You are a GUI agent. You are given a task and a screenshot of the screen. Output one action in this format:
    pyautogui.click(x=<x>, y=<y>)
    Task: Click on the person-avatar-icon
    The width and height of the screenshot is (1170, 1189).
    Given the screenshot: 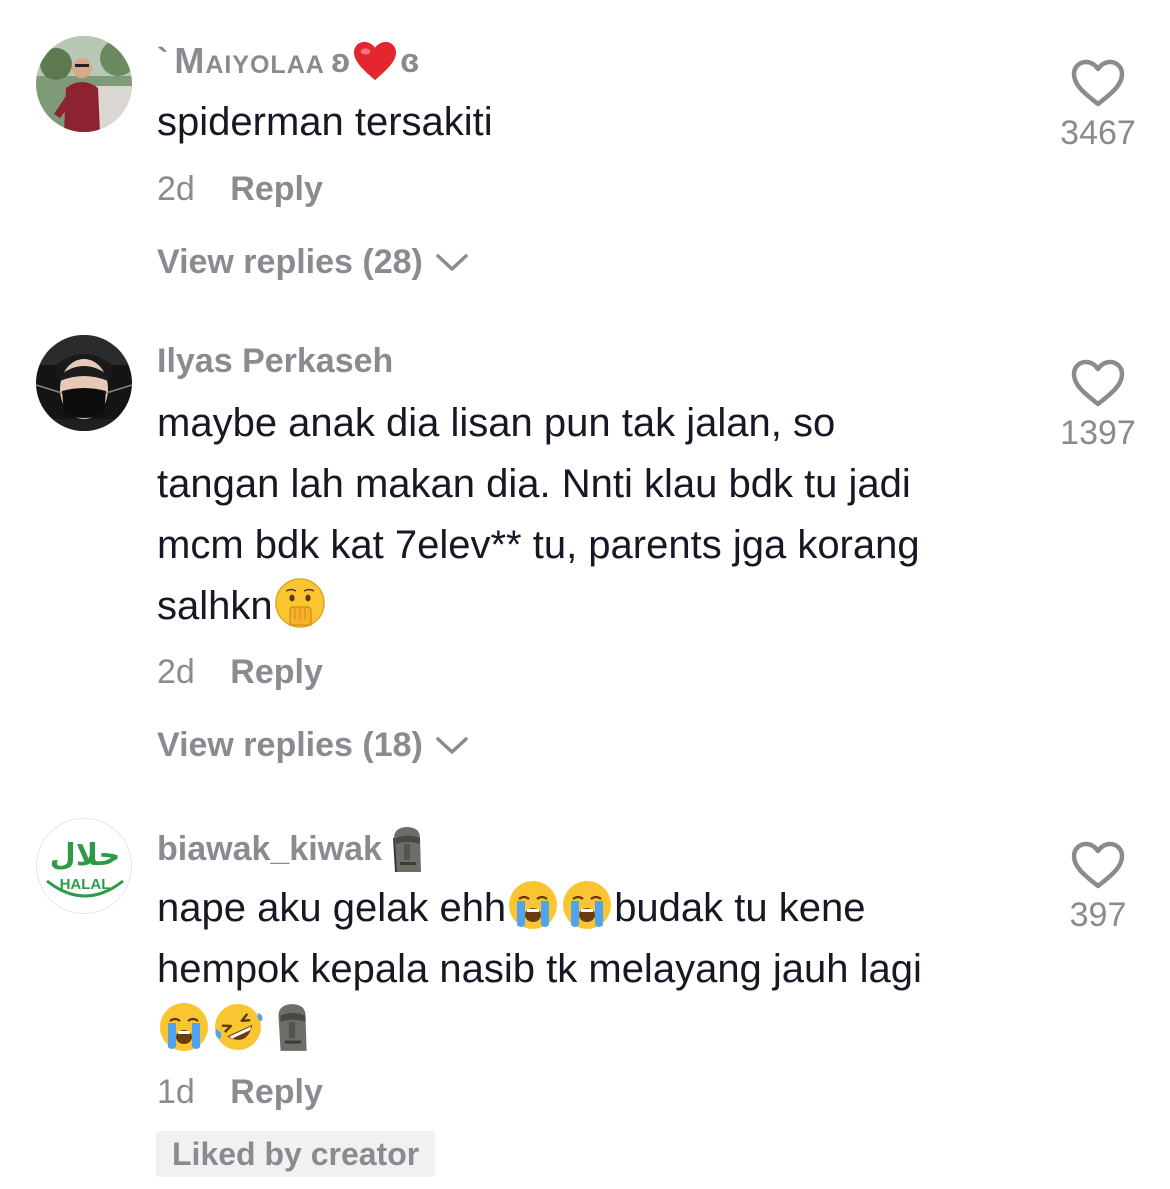 What is the action you would take?
    pyautogui.click(x=84, y=84)
    